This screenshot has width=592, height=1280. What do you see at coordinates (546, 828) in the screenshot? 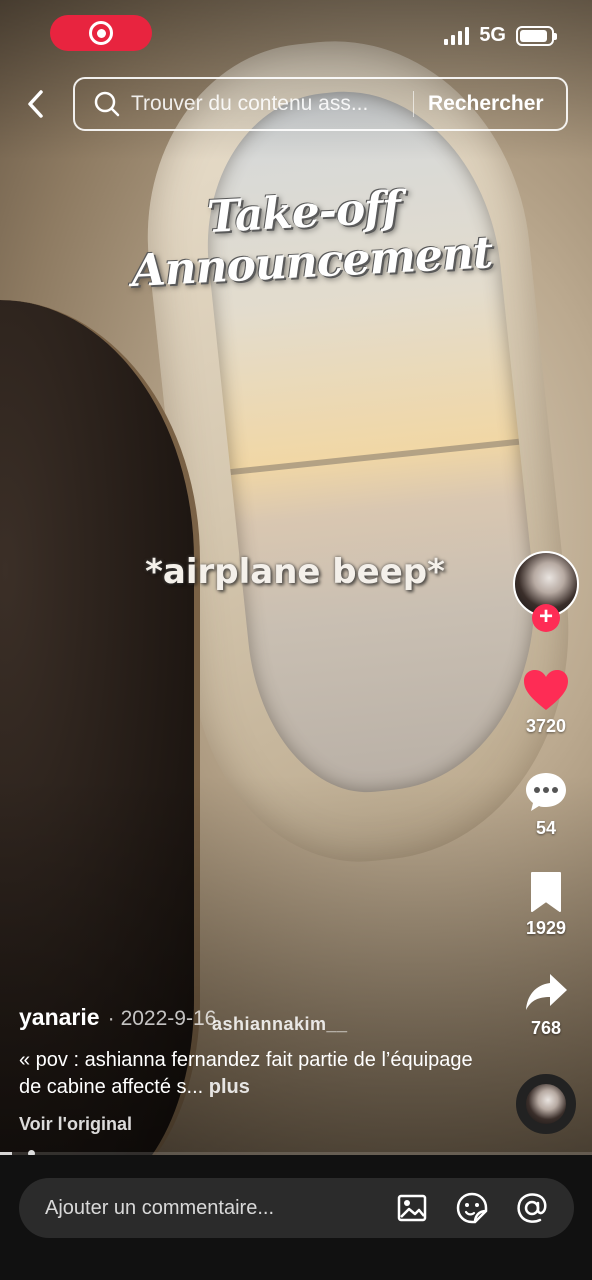
I see `comment-count: 54` at bounding box center [546, 828].